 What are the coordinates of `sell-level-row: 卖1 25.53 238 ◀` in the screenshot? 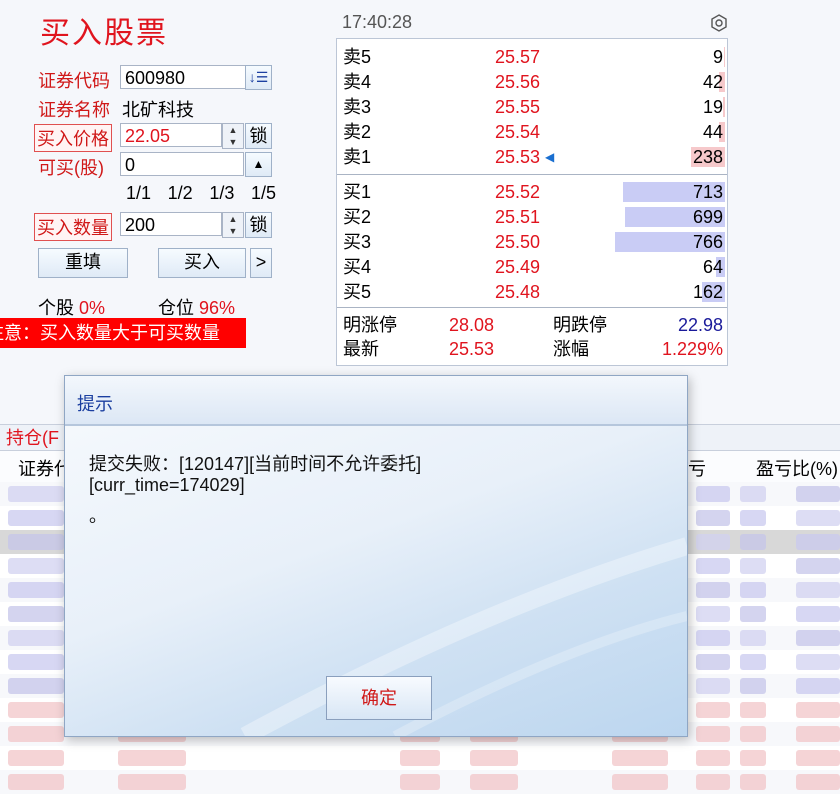 It's located at (532, 157).